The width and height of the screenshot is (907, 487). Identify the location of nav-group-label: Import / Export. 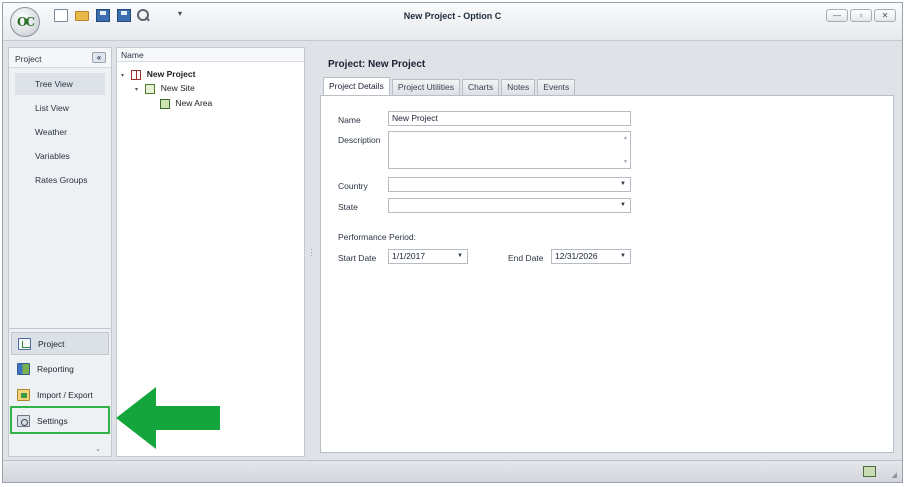
(65, 395).